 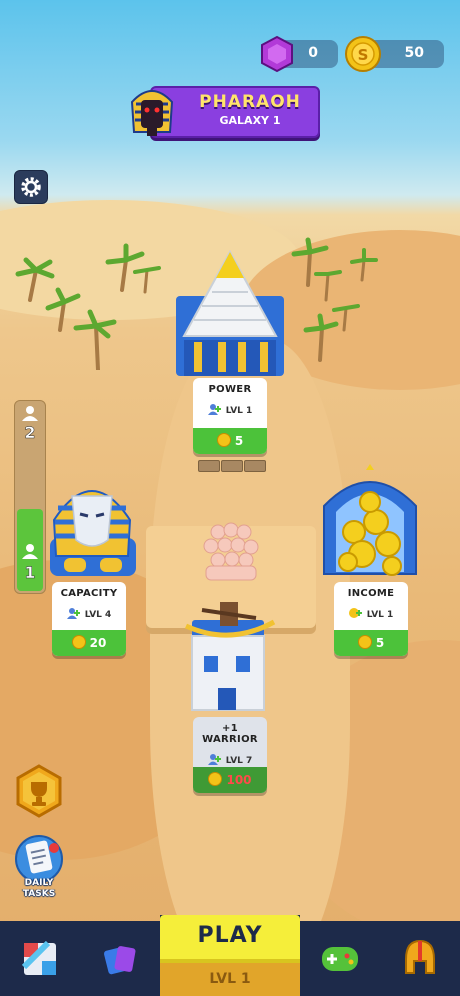 I want to click on treasure-vault-building, so click(x=370, y=520).